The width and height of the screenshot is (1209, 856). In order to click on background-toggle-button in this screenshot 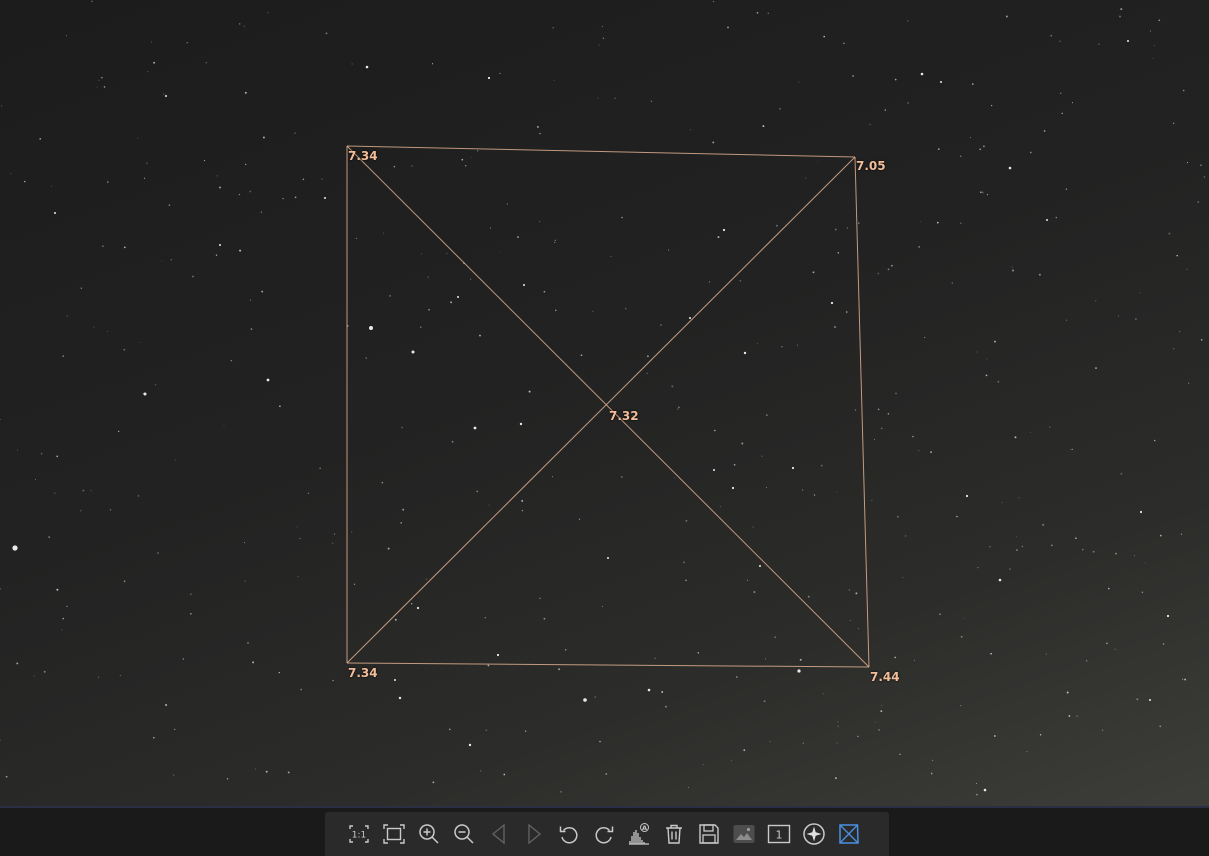, I will do `click(744, 834)`.